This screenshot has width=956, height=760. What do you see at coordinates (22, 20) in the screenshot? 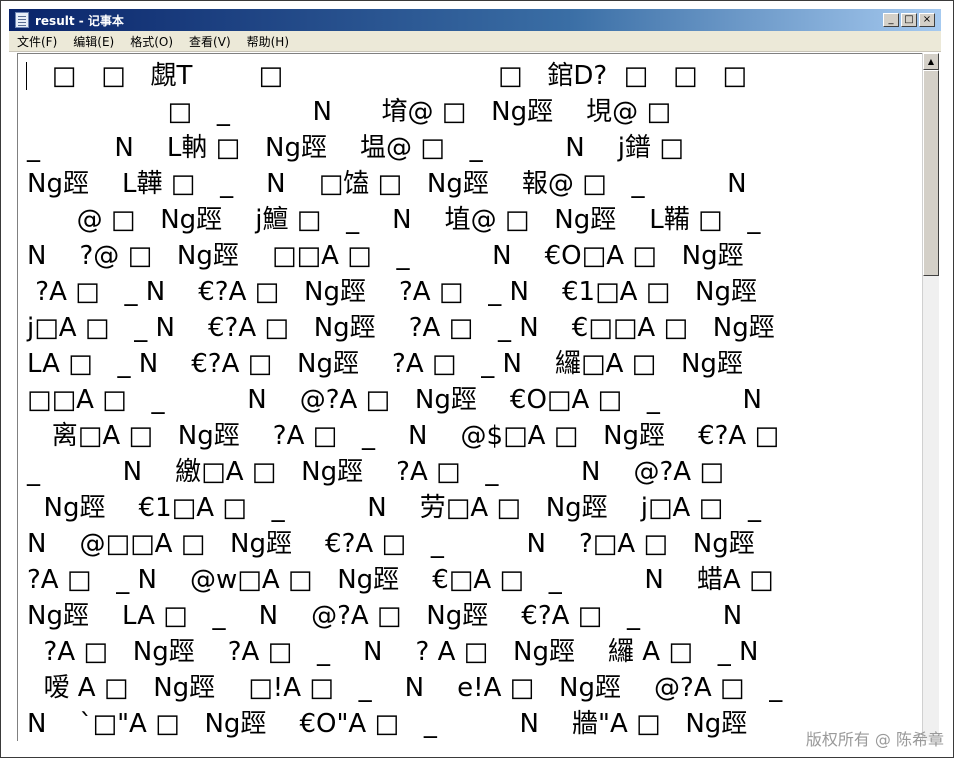
I see `notepad-icon` at bounding box center [22, 20].